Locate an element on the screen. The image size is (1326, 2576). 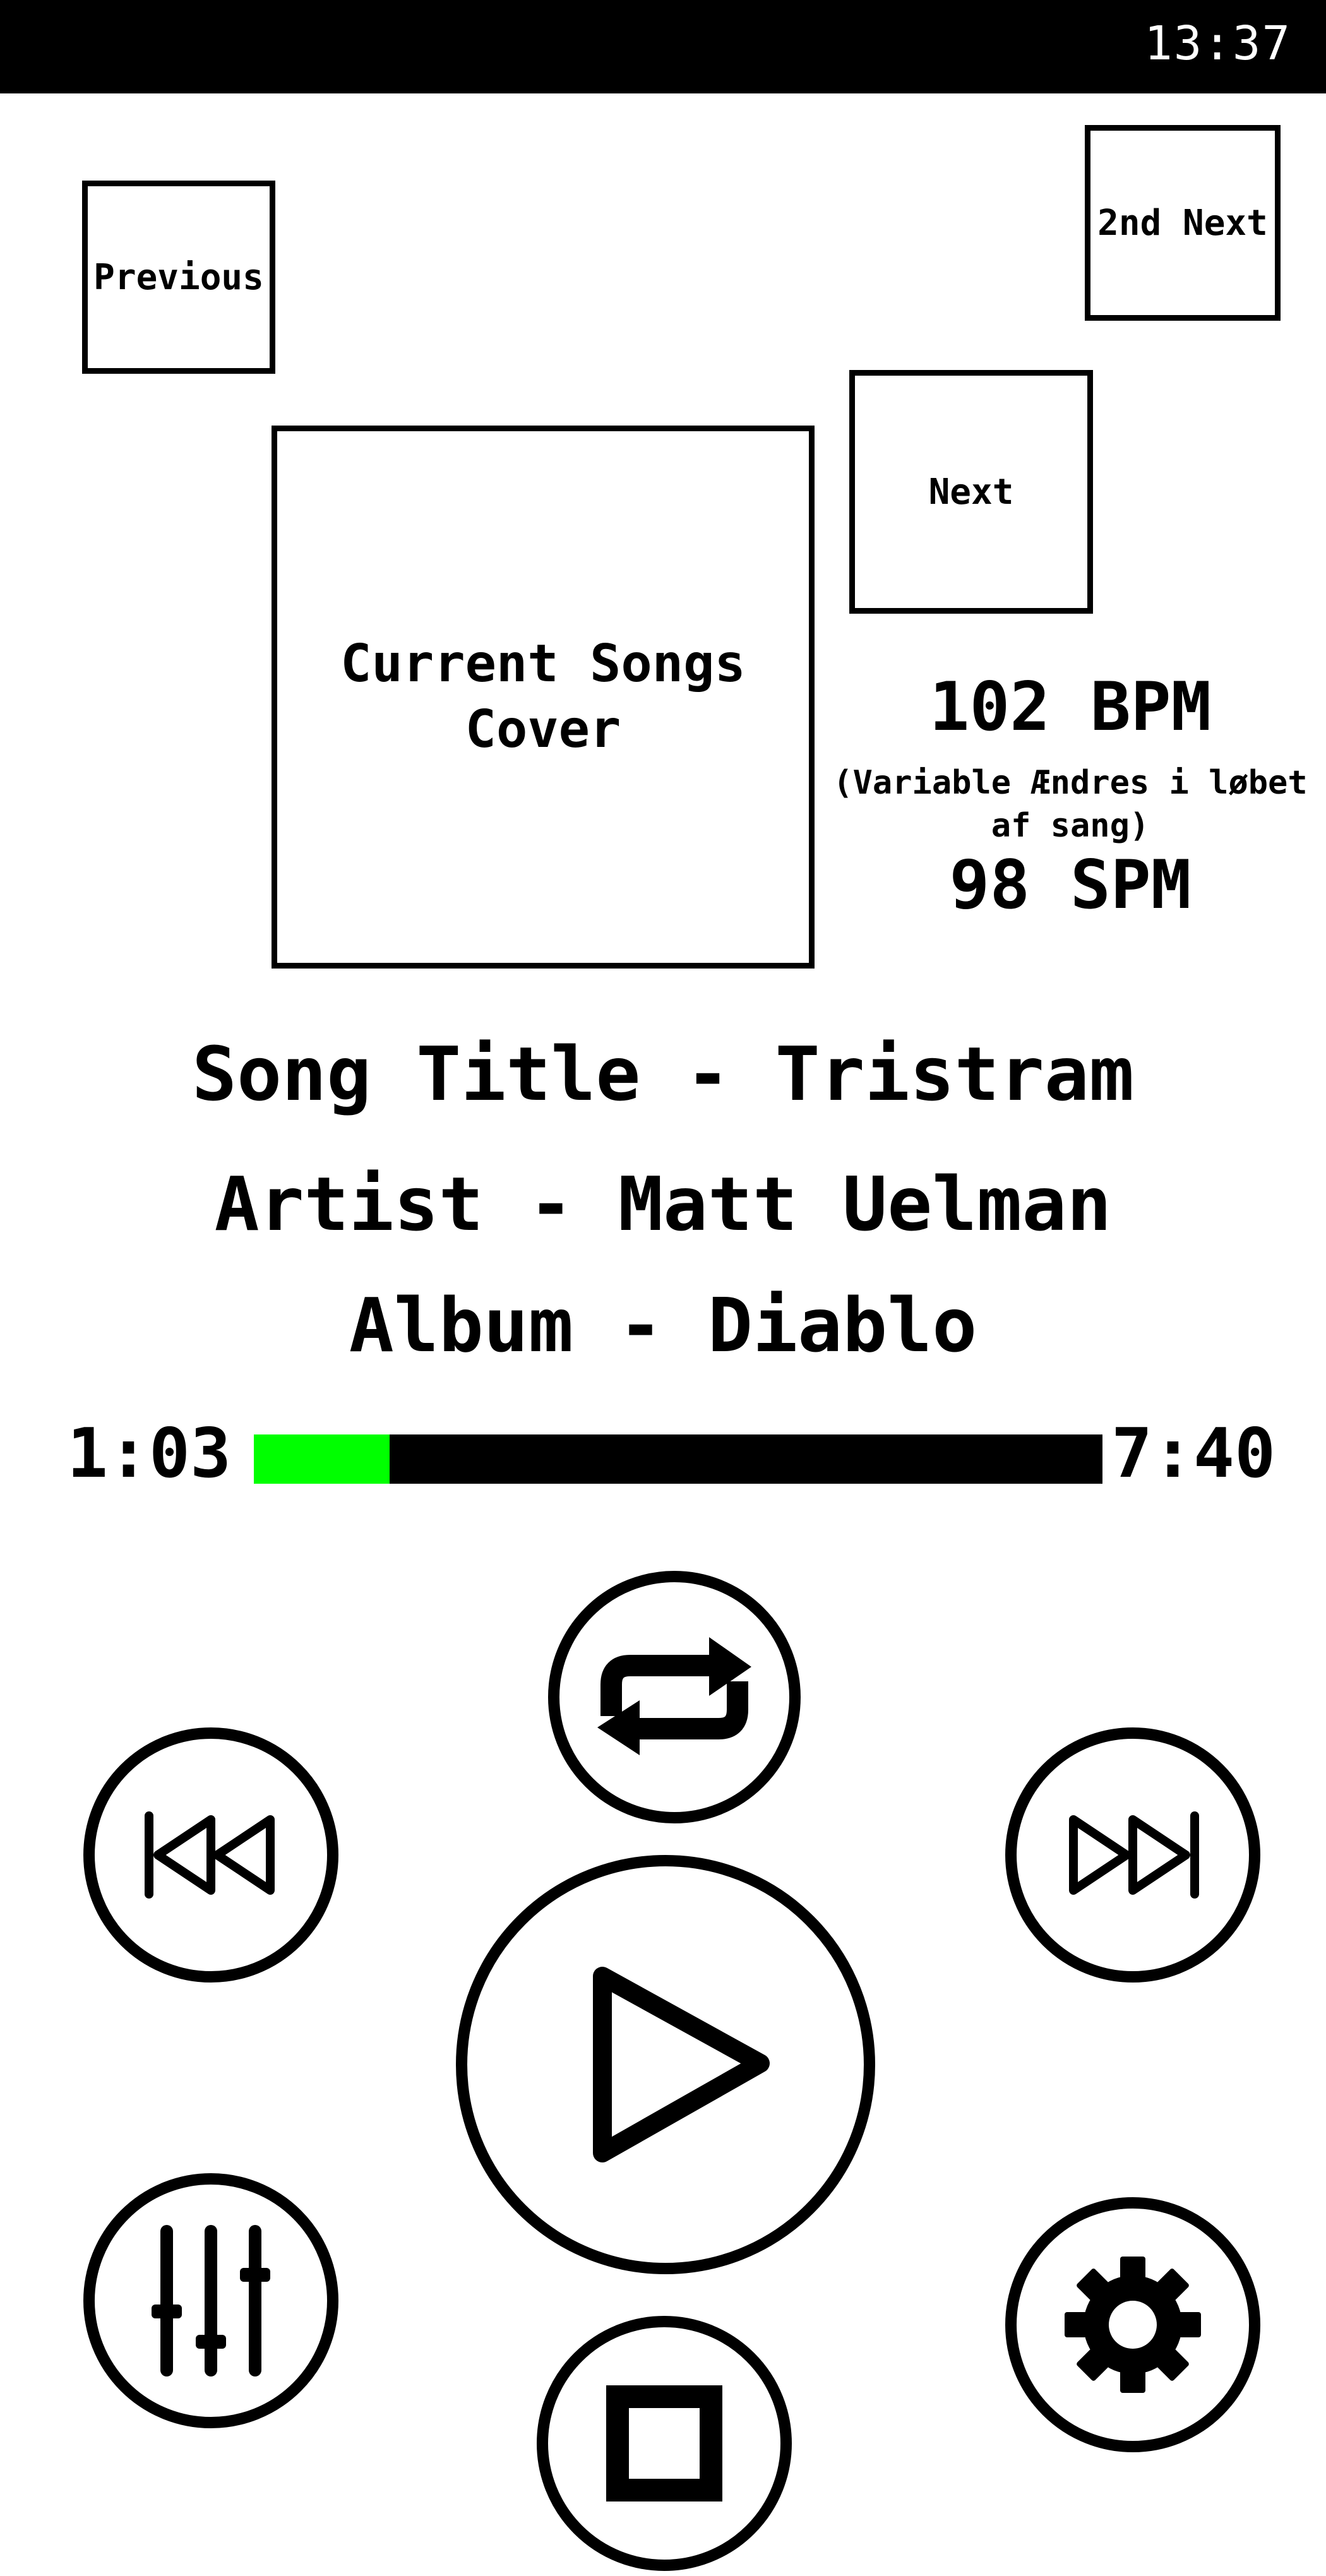
repeat-icon is located at coordinates (674, 1696).